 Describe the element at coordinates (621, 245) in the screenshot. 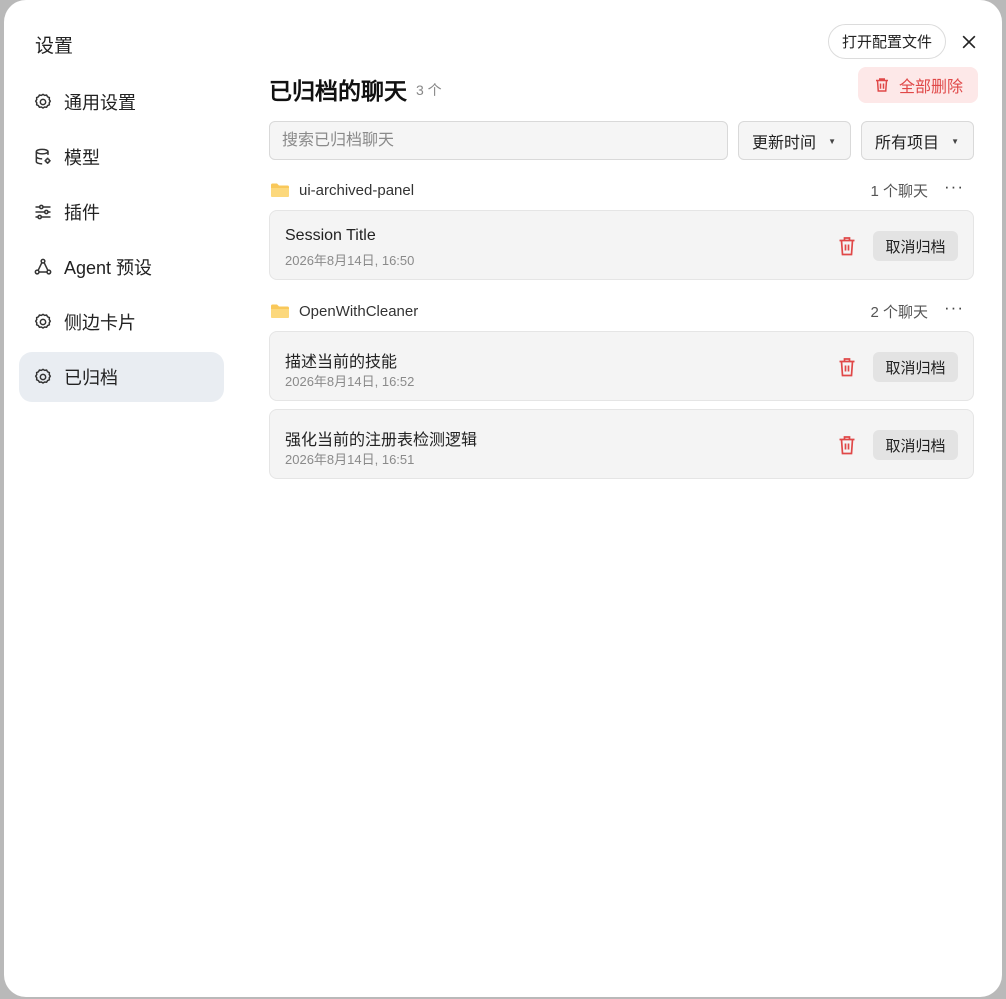

I see `archived-chat-card: Session Title 2026年8月14日, 16:50 取消归档` at that location.